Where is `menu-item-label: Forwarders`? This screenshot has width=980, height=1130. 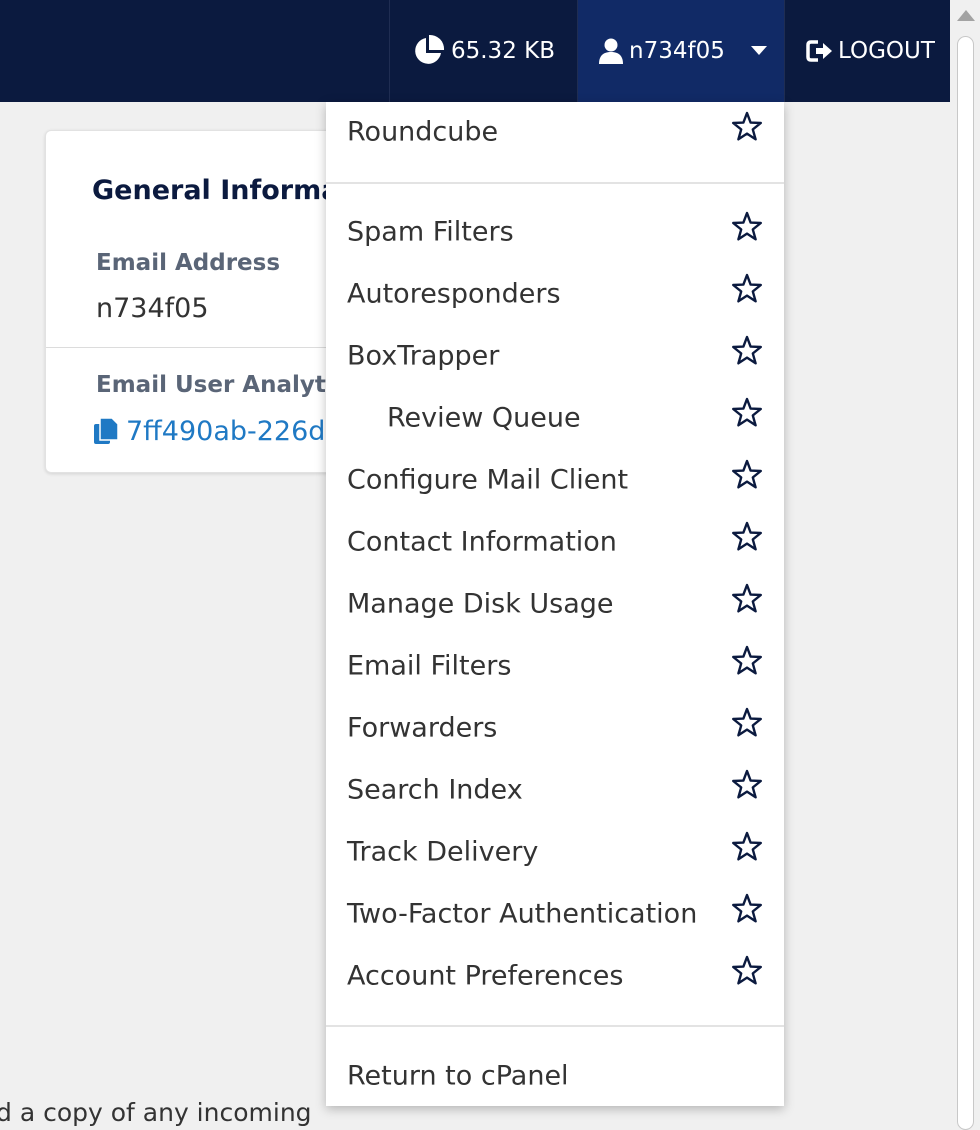
menu-item-label: Forwarders is located at coordinates (422, 728).